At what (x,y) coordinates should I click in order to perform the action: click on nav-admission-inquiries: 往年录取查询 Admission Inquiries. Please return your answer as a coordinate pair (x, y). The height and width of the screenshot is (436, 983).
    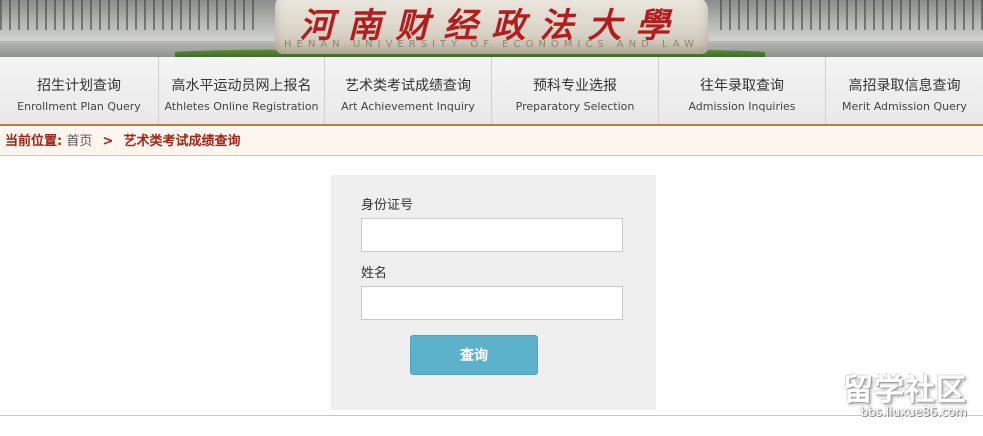
    Looking at the image, I should click on (742, 90).